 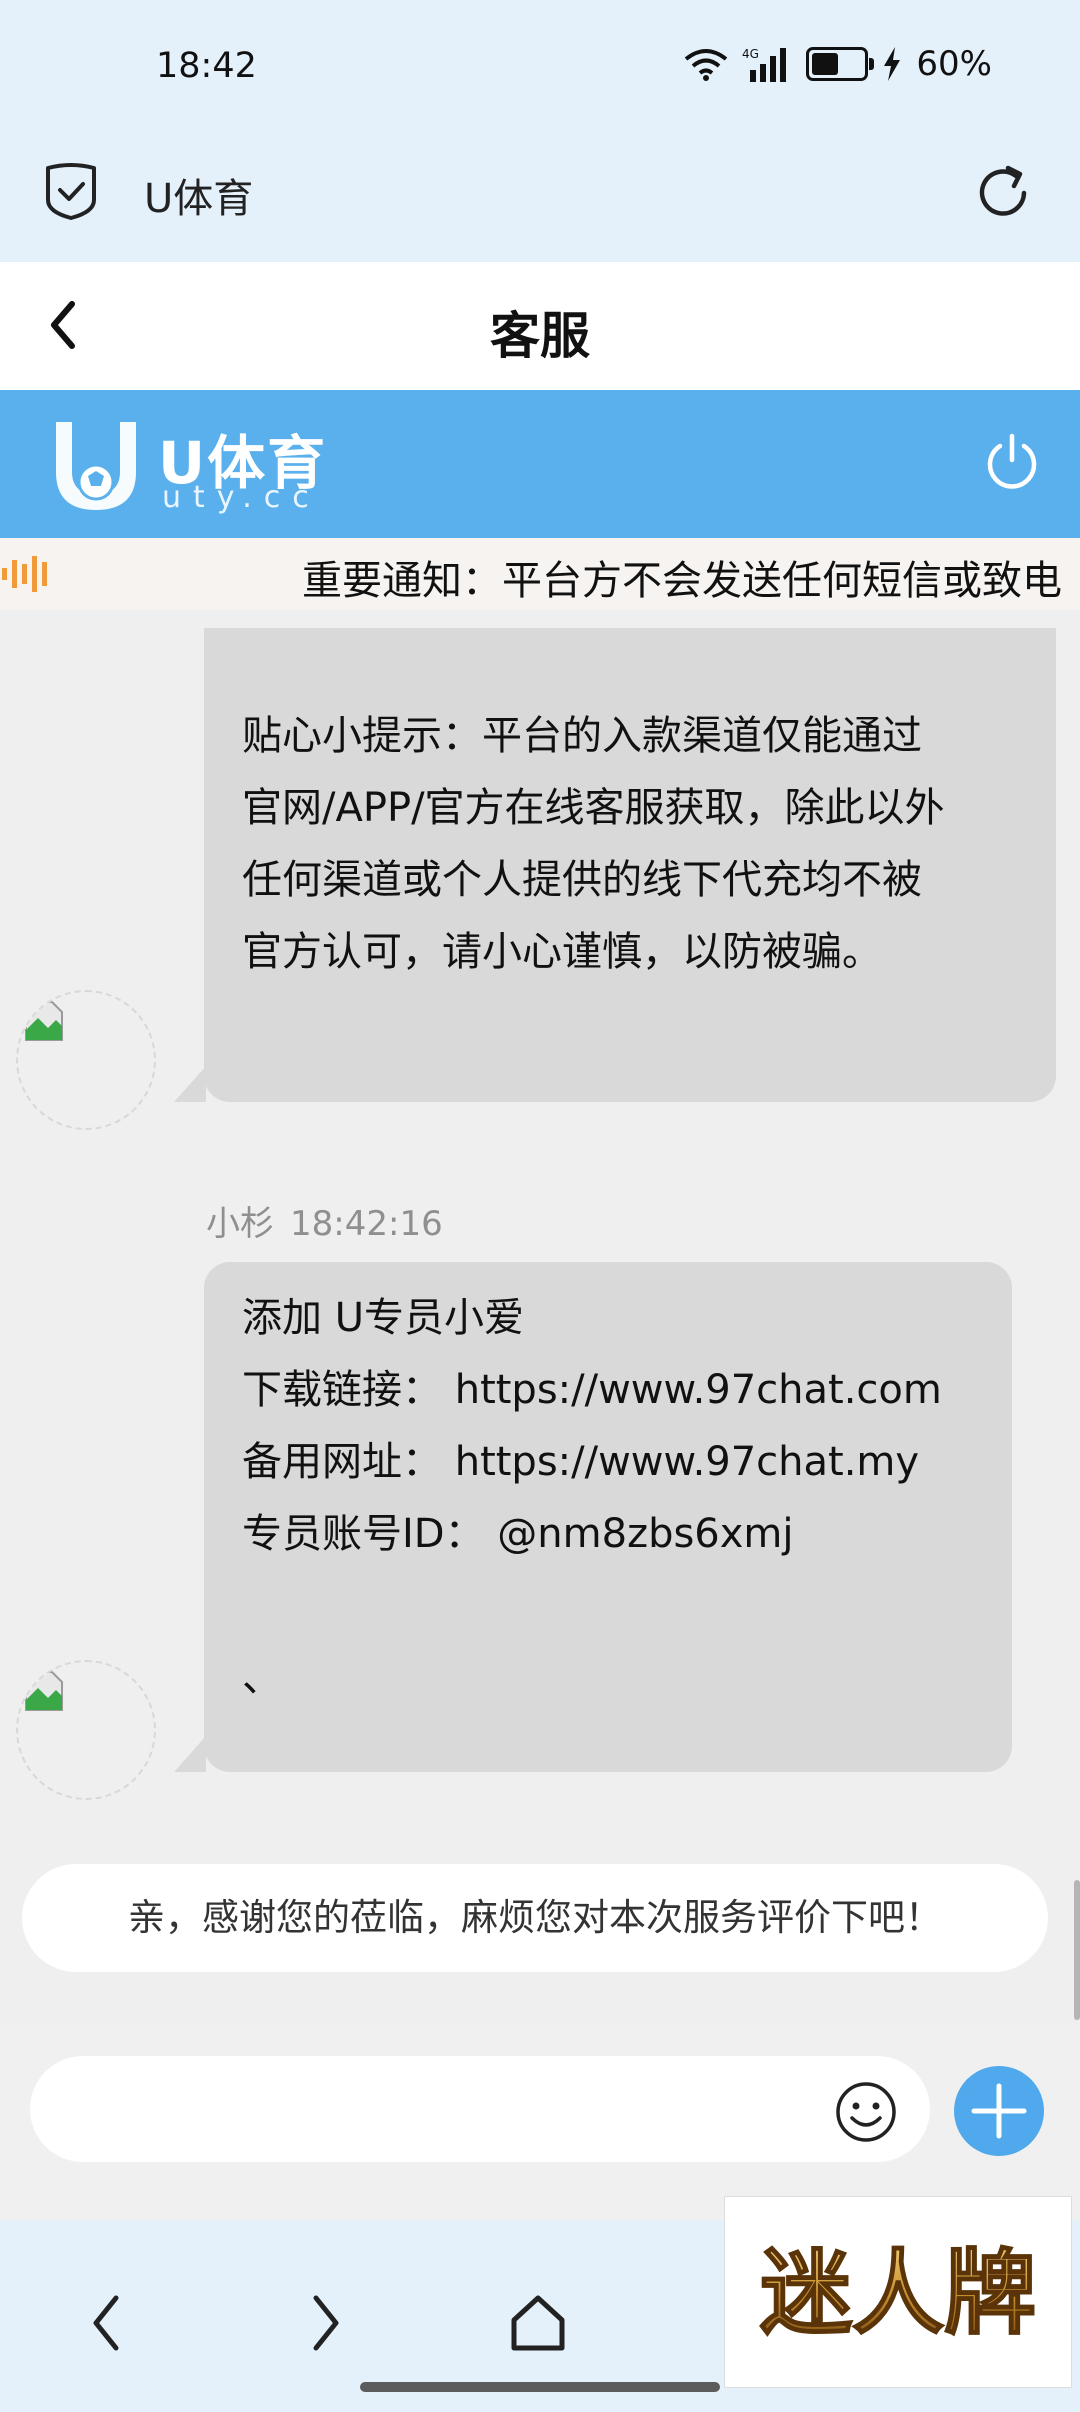 What do you see at coordinates (892, 64) in the screenshot?
I see `charging-bolt-icon` at bounding box center [892, 64].